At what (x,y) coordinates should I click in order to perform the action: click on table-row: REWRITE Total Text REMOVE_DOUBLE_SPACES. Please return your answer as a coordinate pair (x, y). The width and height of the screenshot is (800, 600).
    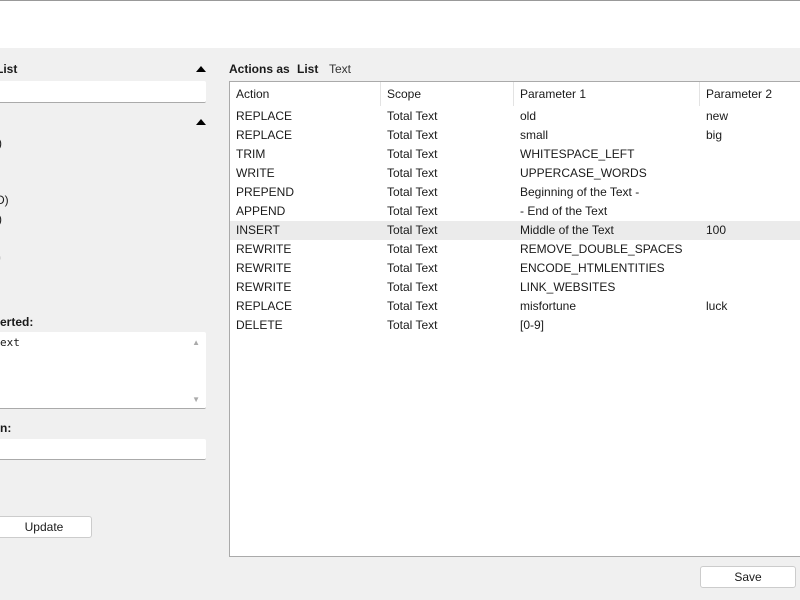
    Looking at the image, I should click on (515, 249).